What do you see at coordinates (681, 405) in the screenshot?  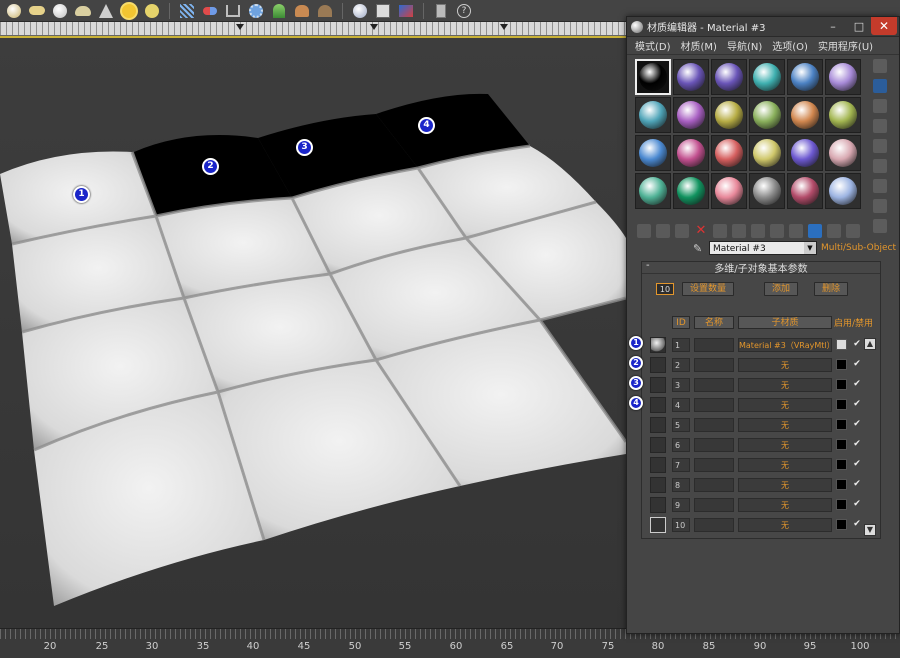 I see `sub-material-id: 4` at bounding box center [681, 405].